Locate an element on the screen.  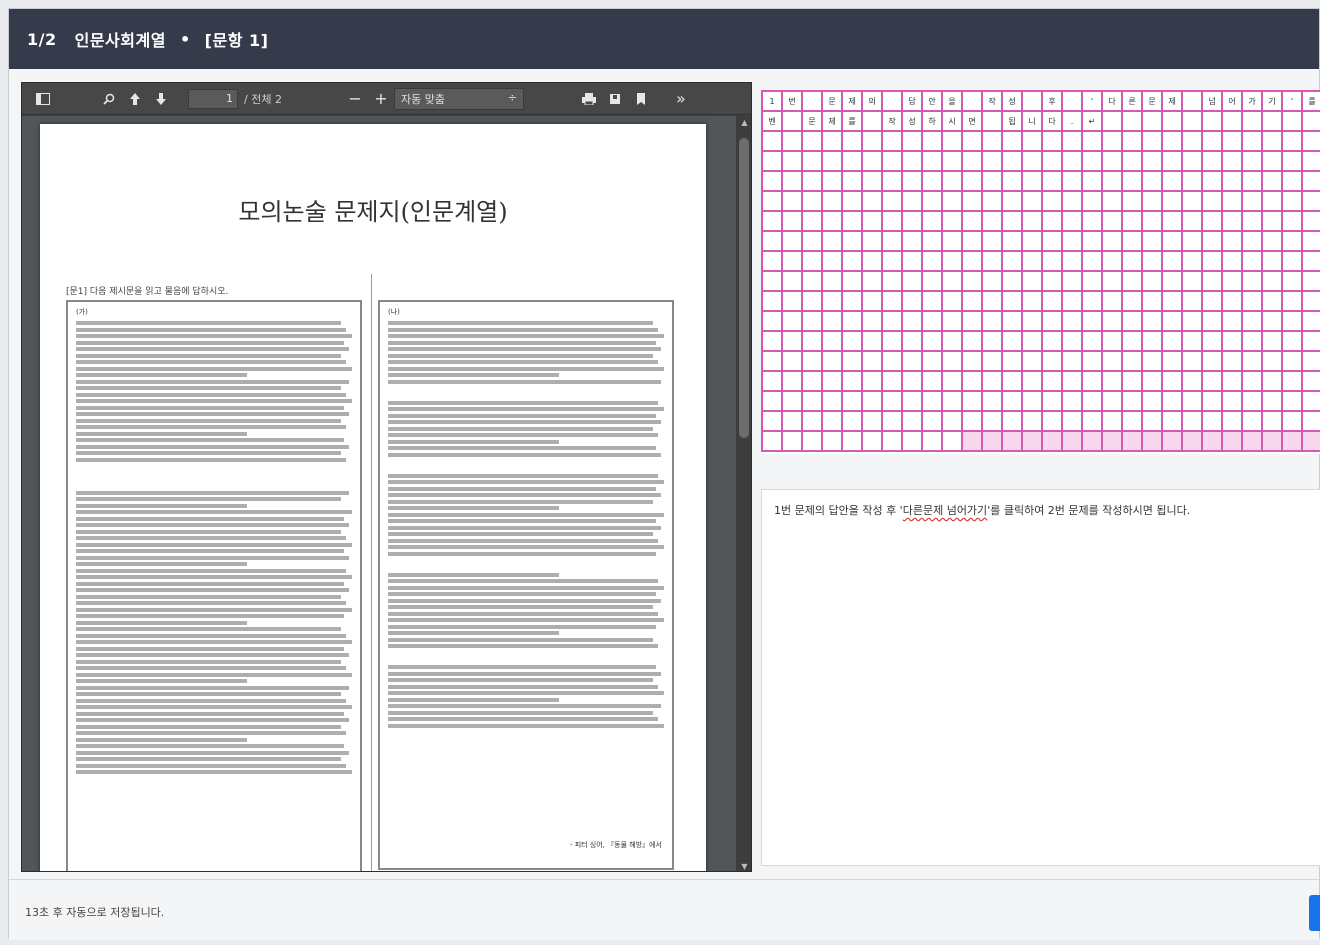
scrollbar-thumb is located at coordinates (744, 288).